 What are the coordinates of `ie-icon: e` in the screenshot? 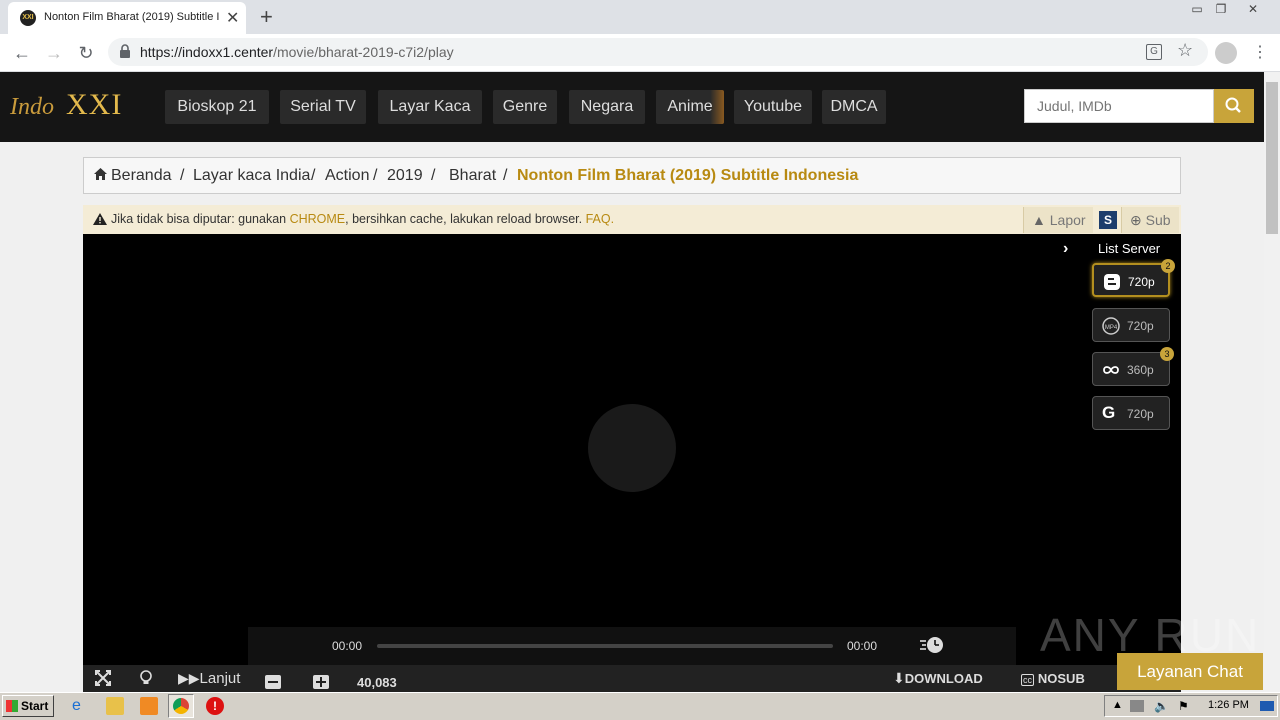 It's located at (81, 706).